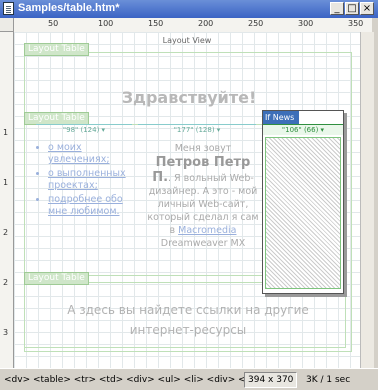  Describe the element at coordinates (92, 206) in the screenshot. I see `list-item-link: подробнее обо мне любимом.` at that location.